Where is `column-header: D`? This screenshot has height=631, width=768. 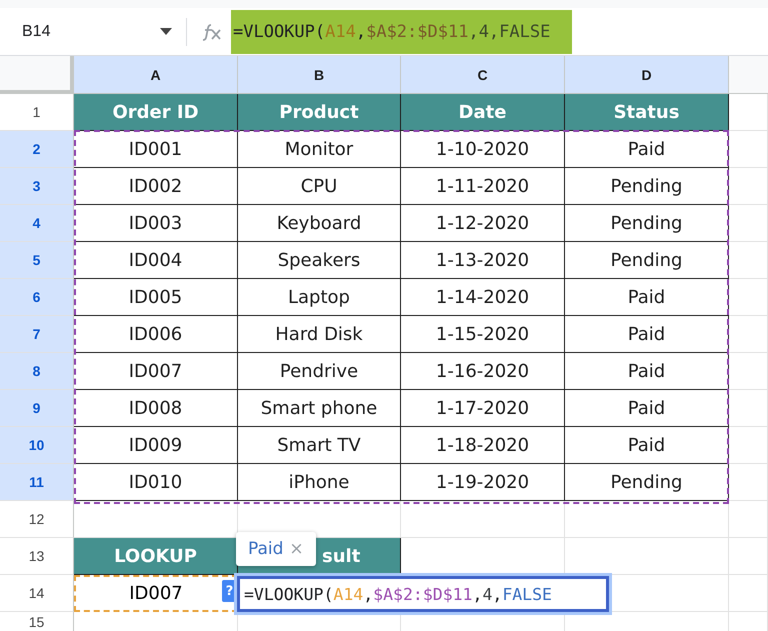
column-header: D is located at coordinates (647, 75).